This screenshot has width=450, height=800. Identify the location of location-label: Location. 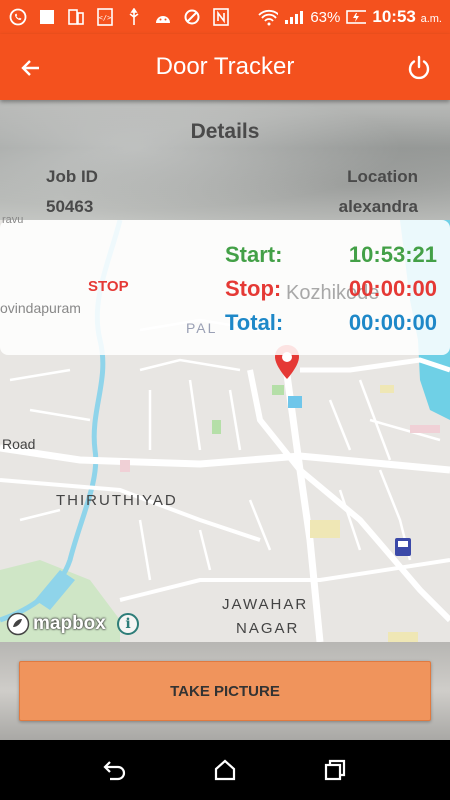
(382, 176).